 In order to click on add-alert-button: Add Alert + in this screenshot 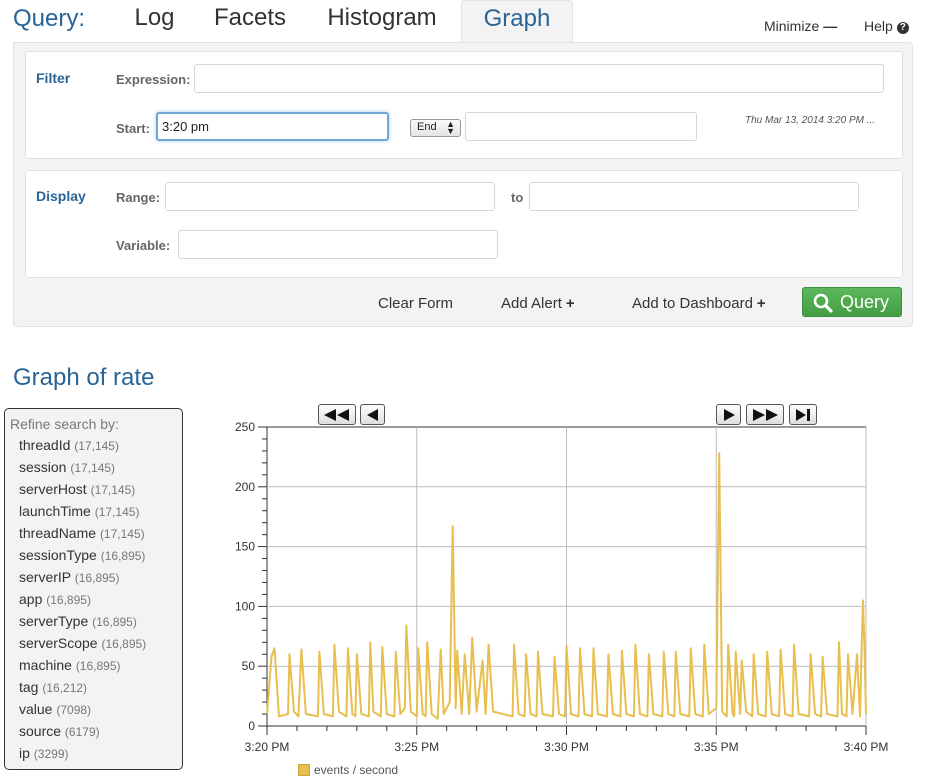, I will do `click(538, 303)`.